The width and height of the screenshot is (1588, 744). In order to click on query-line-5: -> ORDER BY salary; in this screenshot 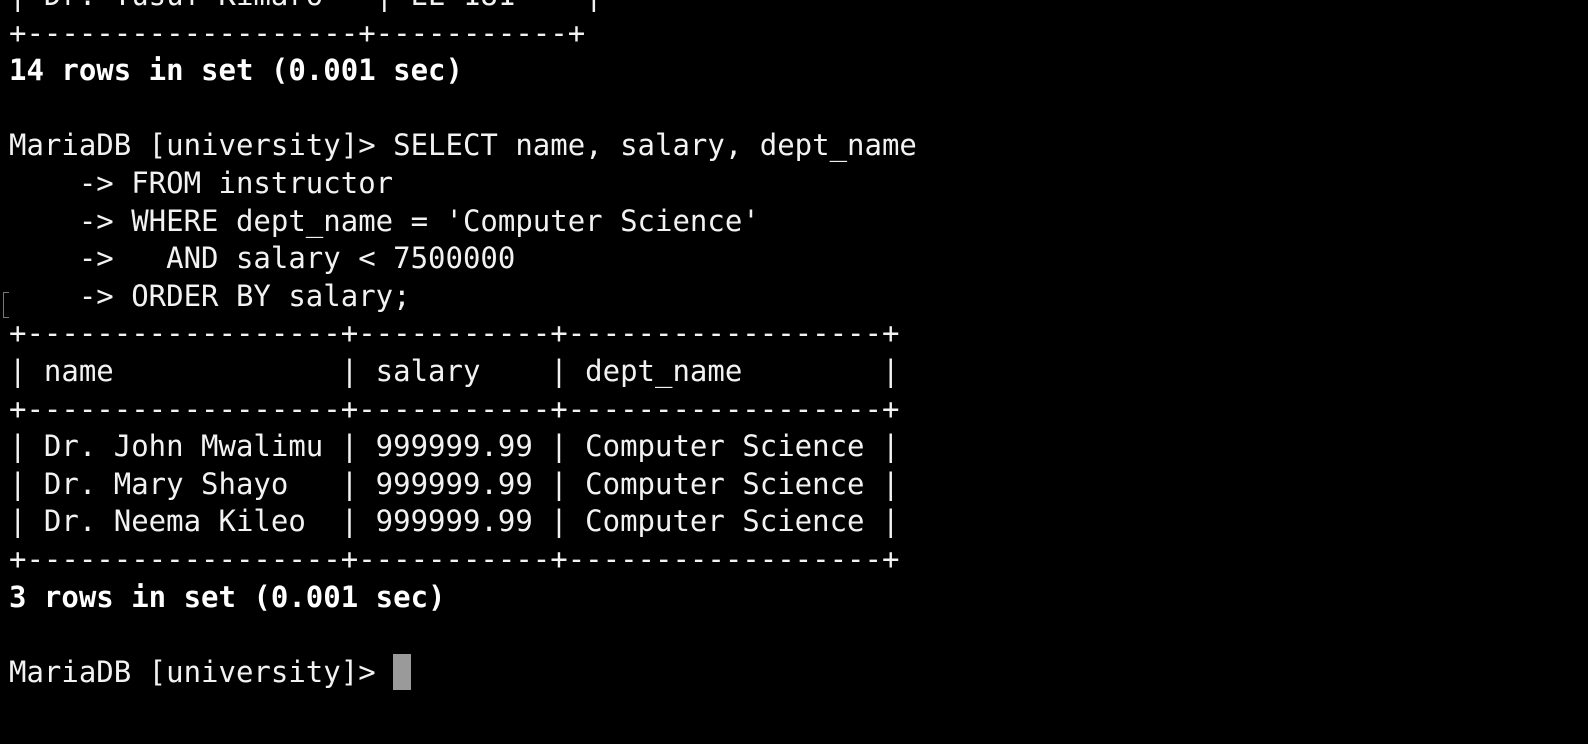, I will do `click(210, 295)`.